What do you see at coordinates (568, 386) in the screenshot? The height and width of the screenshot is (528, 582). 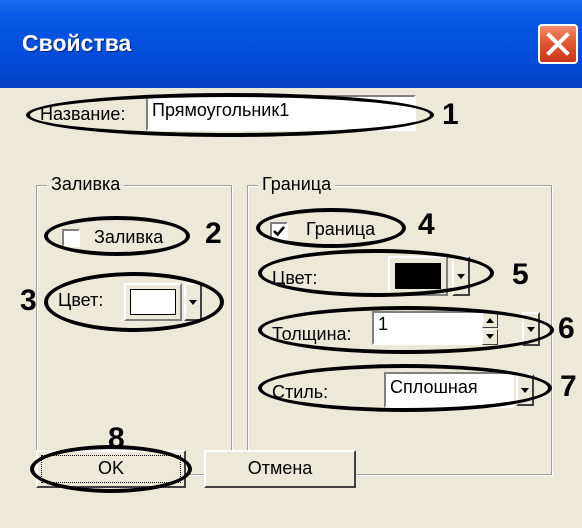 I see `callout-7: 7` at bounding box center [568, 386].